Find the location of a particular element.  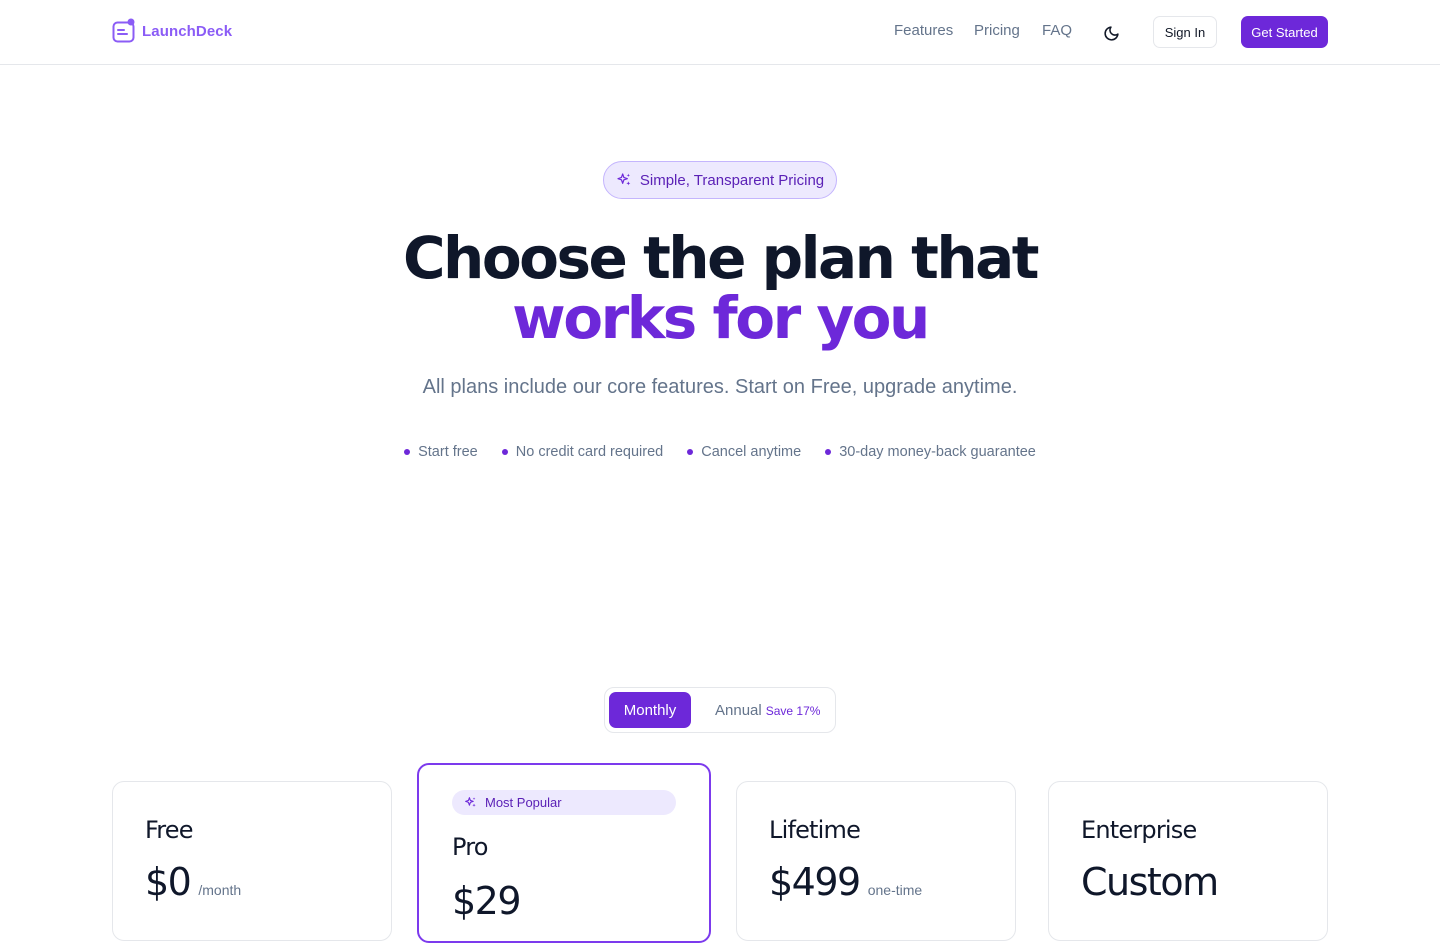

nav-link-pricing: Pricing is located at coordinates (997, 30).